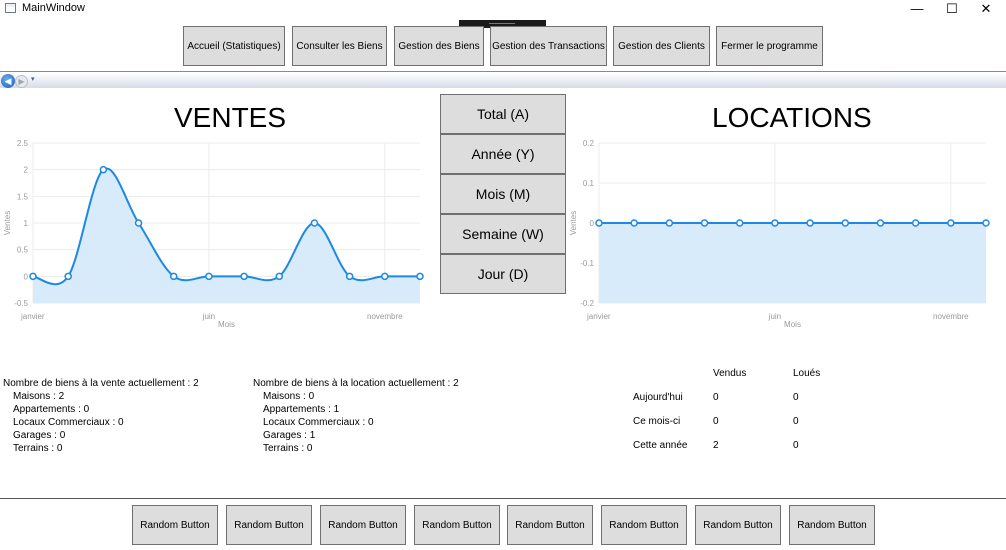 This screenshot has height=550, width=1006. I want to click on row-label-aujourdhui: Aujourd'hui, so click(658, 397).